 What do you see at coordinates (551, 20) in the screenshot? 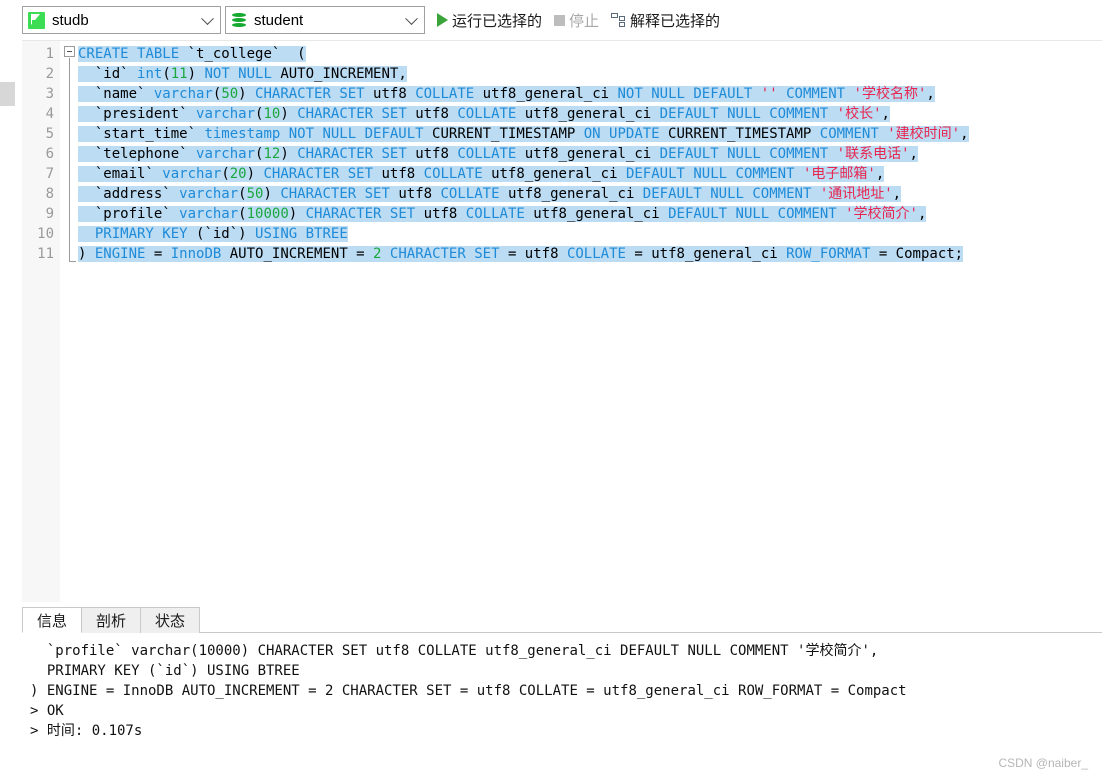
I see `toolbar: studb student 运行已选择的 停止 解释已选择的` at bounding box center [551, 20].